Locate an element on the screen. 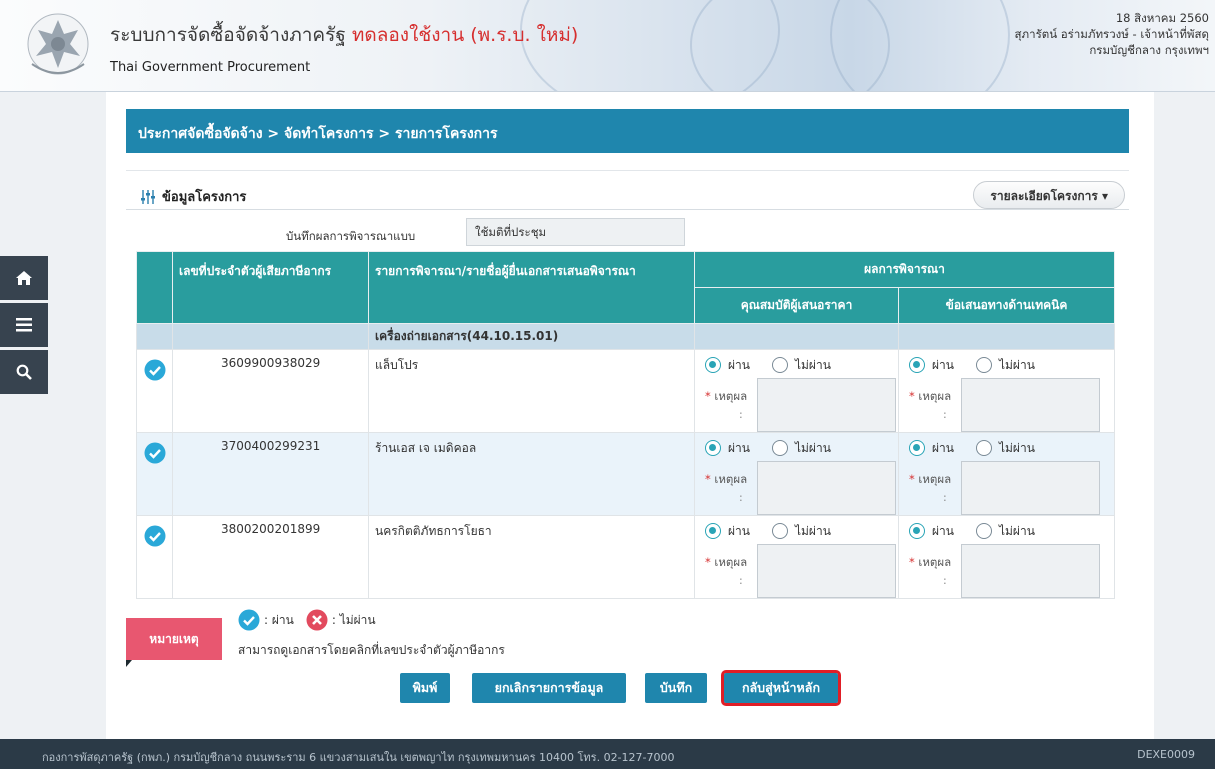  search-button is located at coordinates (24, 372).